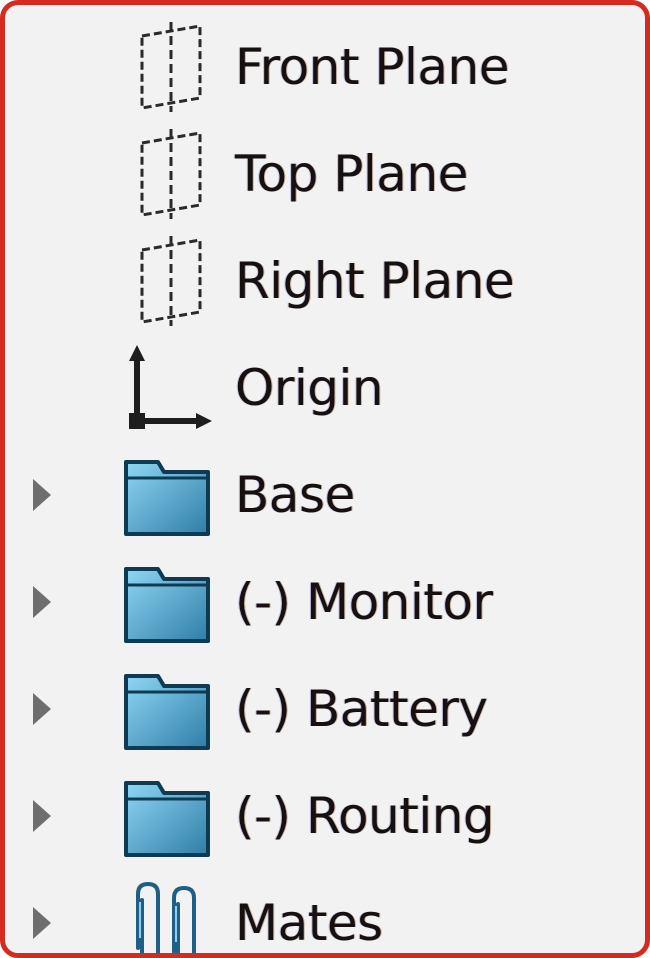  What do you see at coordinates (361, 708) in the screenshot?
I see `tree-item-label: (-) Battery` at bounding box center [361, 708].